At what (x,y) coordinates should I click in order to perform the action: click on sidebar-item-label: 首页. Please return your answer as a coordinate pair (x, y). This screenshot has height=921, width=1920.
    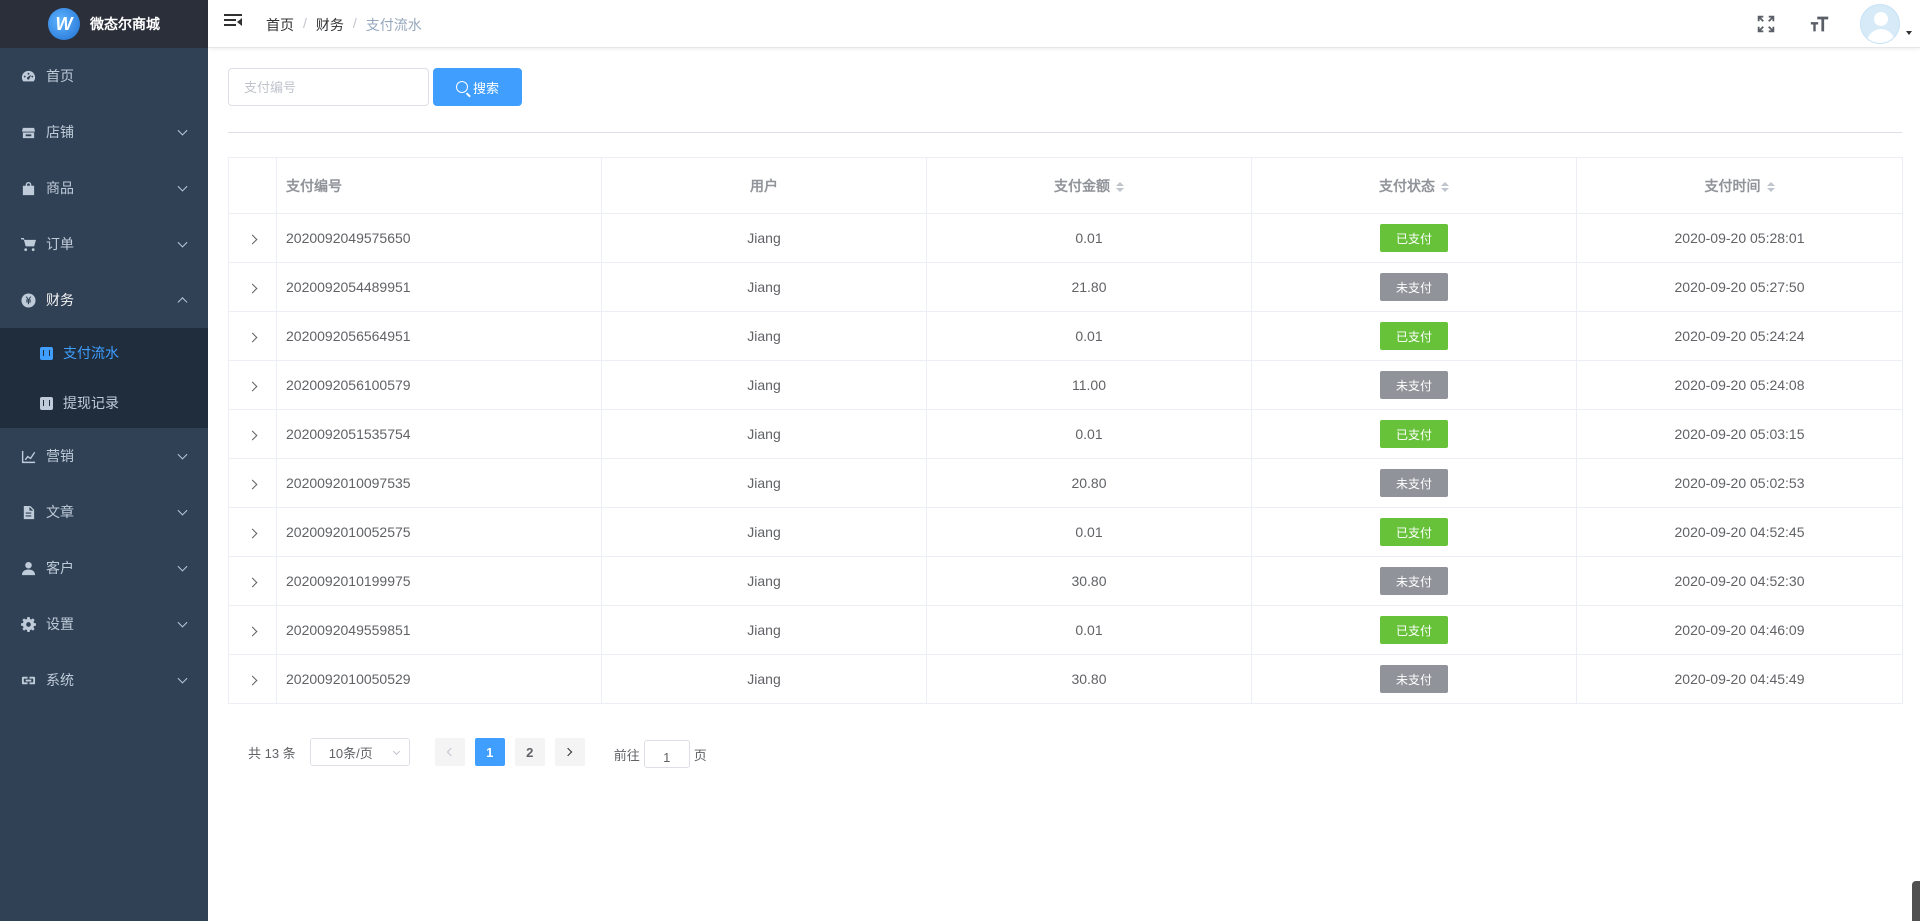
    Looking at the image, I should click on (60, 76).